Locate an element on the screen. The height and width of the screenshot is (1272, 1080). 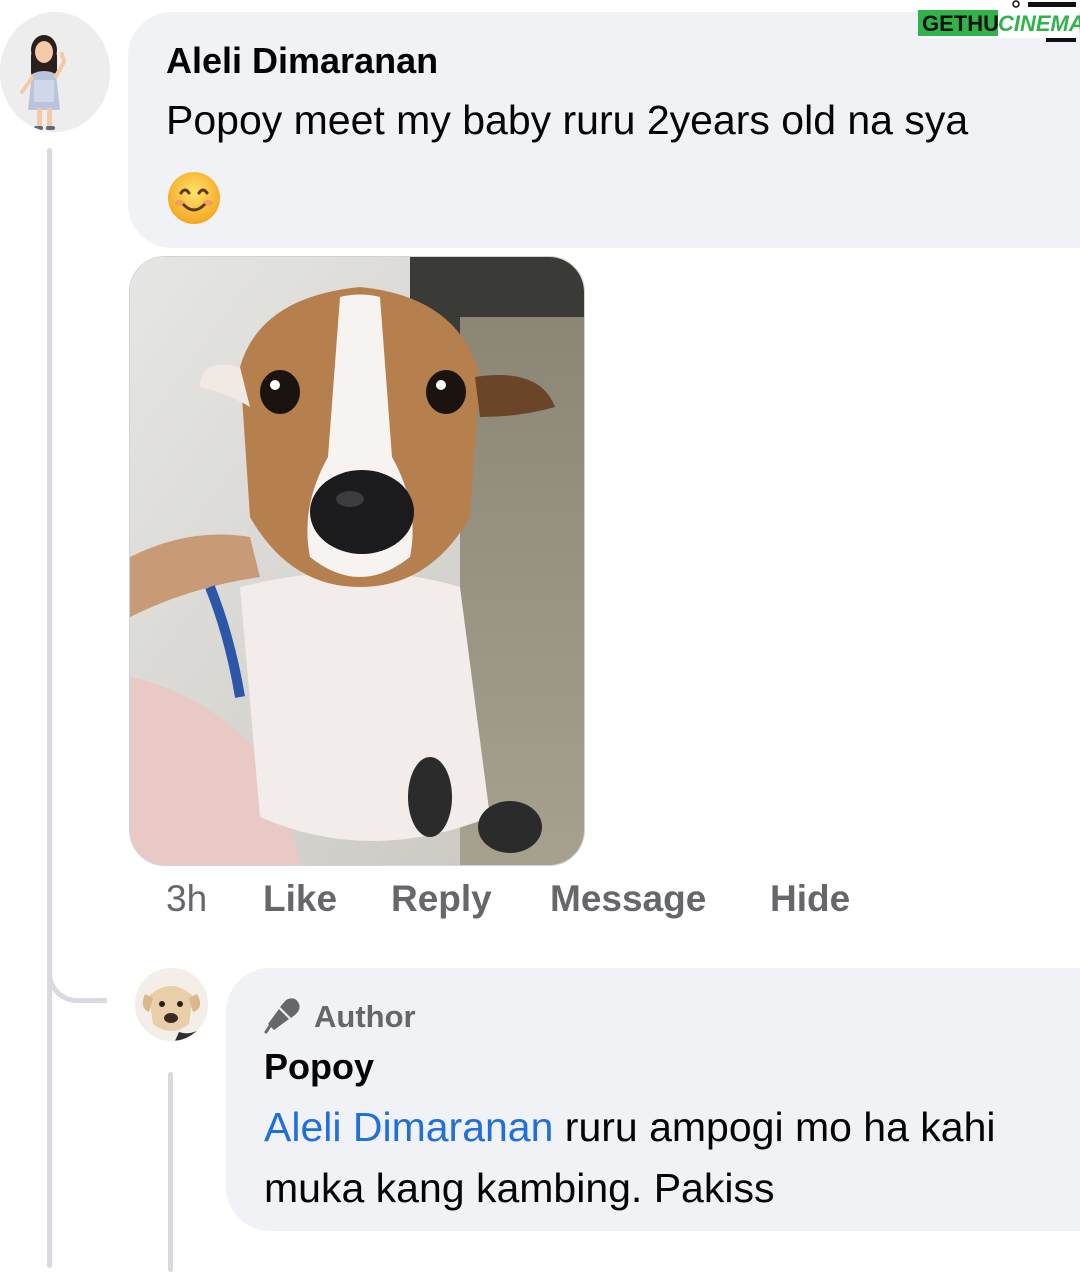
like-button: Like is located at coordinates (300, 899).